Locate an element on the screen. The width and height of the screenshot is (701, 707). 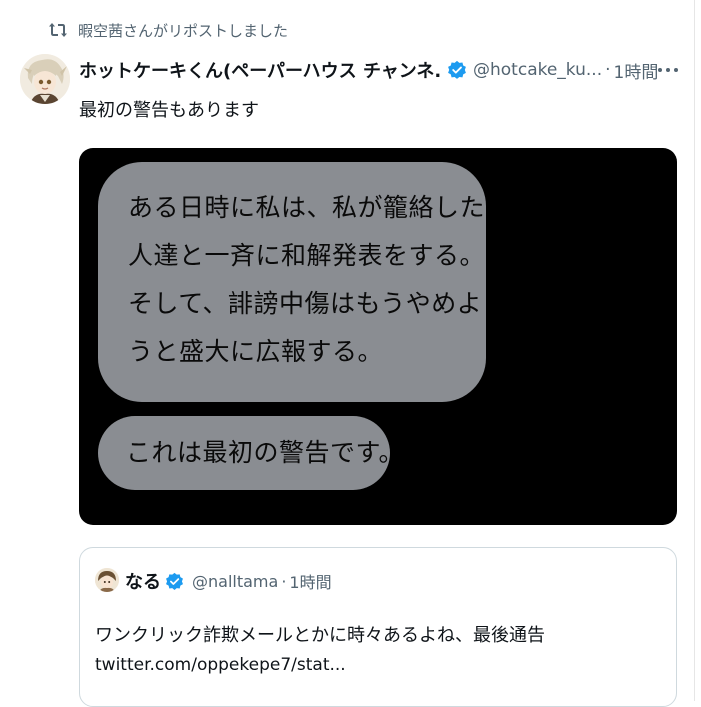
repost-indicator: 暇空茜さんがリポストしました is located at coordinates (168, 30).